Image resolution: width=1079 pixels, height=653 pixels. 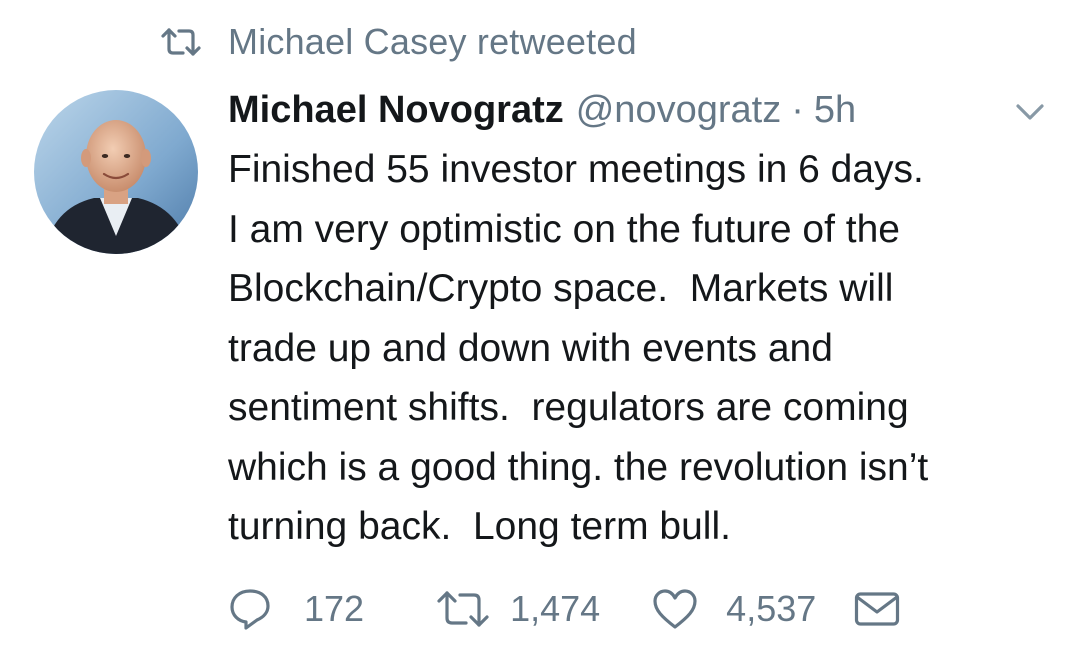 What do you see at coordinates (555, 608) in the screenshot?
I see `retweet-count: 1,474` at bounding box center [555, 608].